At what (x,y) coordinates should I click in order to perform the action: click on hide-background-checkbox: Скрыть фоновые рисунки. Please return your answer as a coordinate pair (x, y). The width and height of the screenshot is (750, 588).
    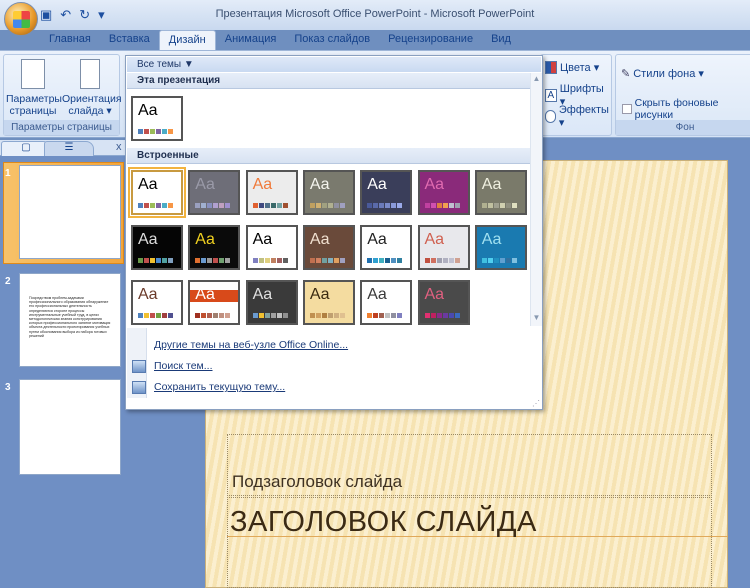
    Looking at the image, I should click on (686, 109).